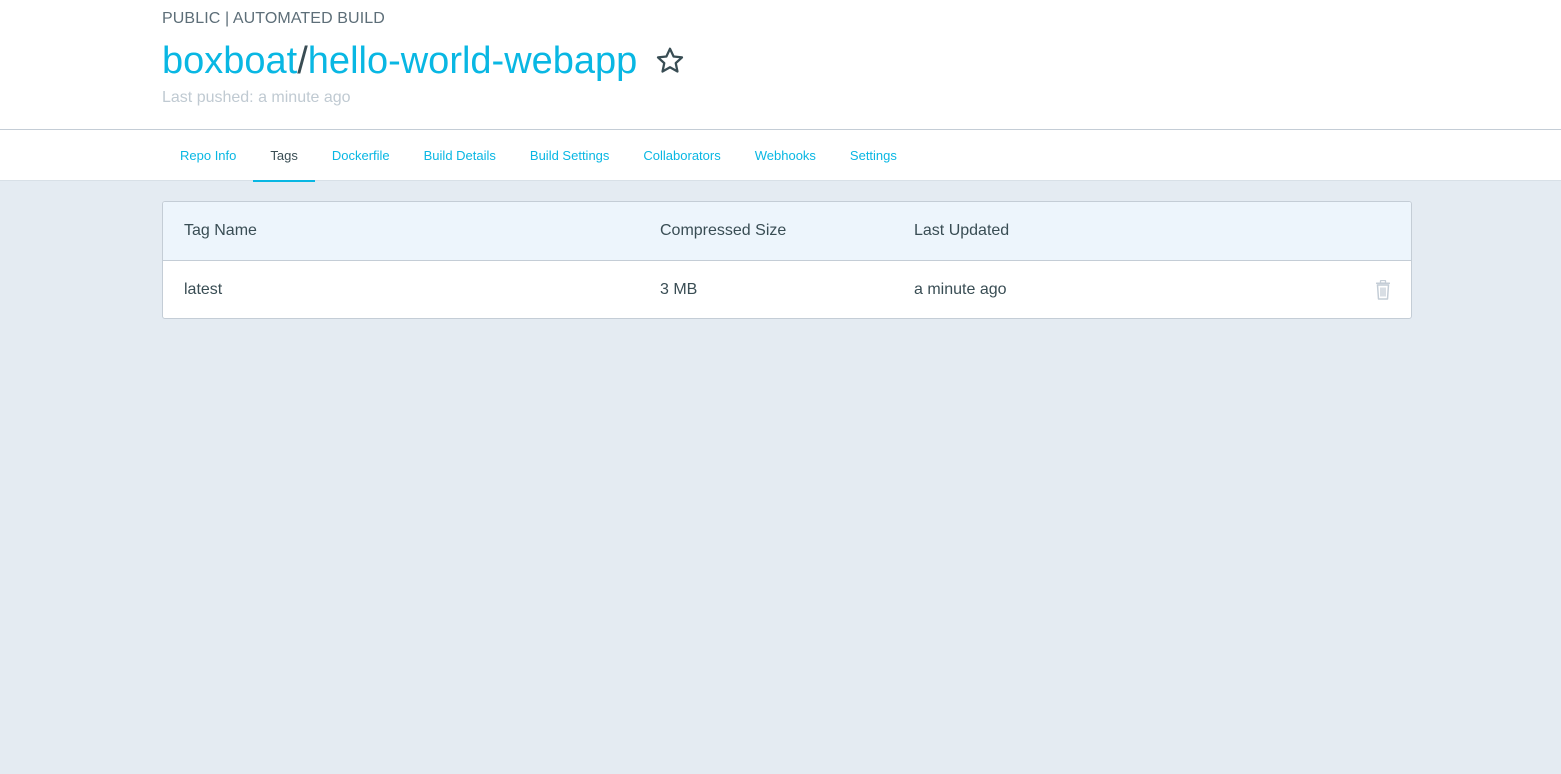 This screenshot has height=774, width=1561. What do you see at coordinates (962, 230) in the screenshot?
I see `column-header-last-updated: Last Updated` at bounding box center [962, 230].